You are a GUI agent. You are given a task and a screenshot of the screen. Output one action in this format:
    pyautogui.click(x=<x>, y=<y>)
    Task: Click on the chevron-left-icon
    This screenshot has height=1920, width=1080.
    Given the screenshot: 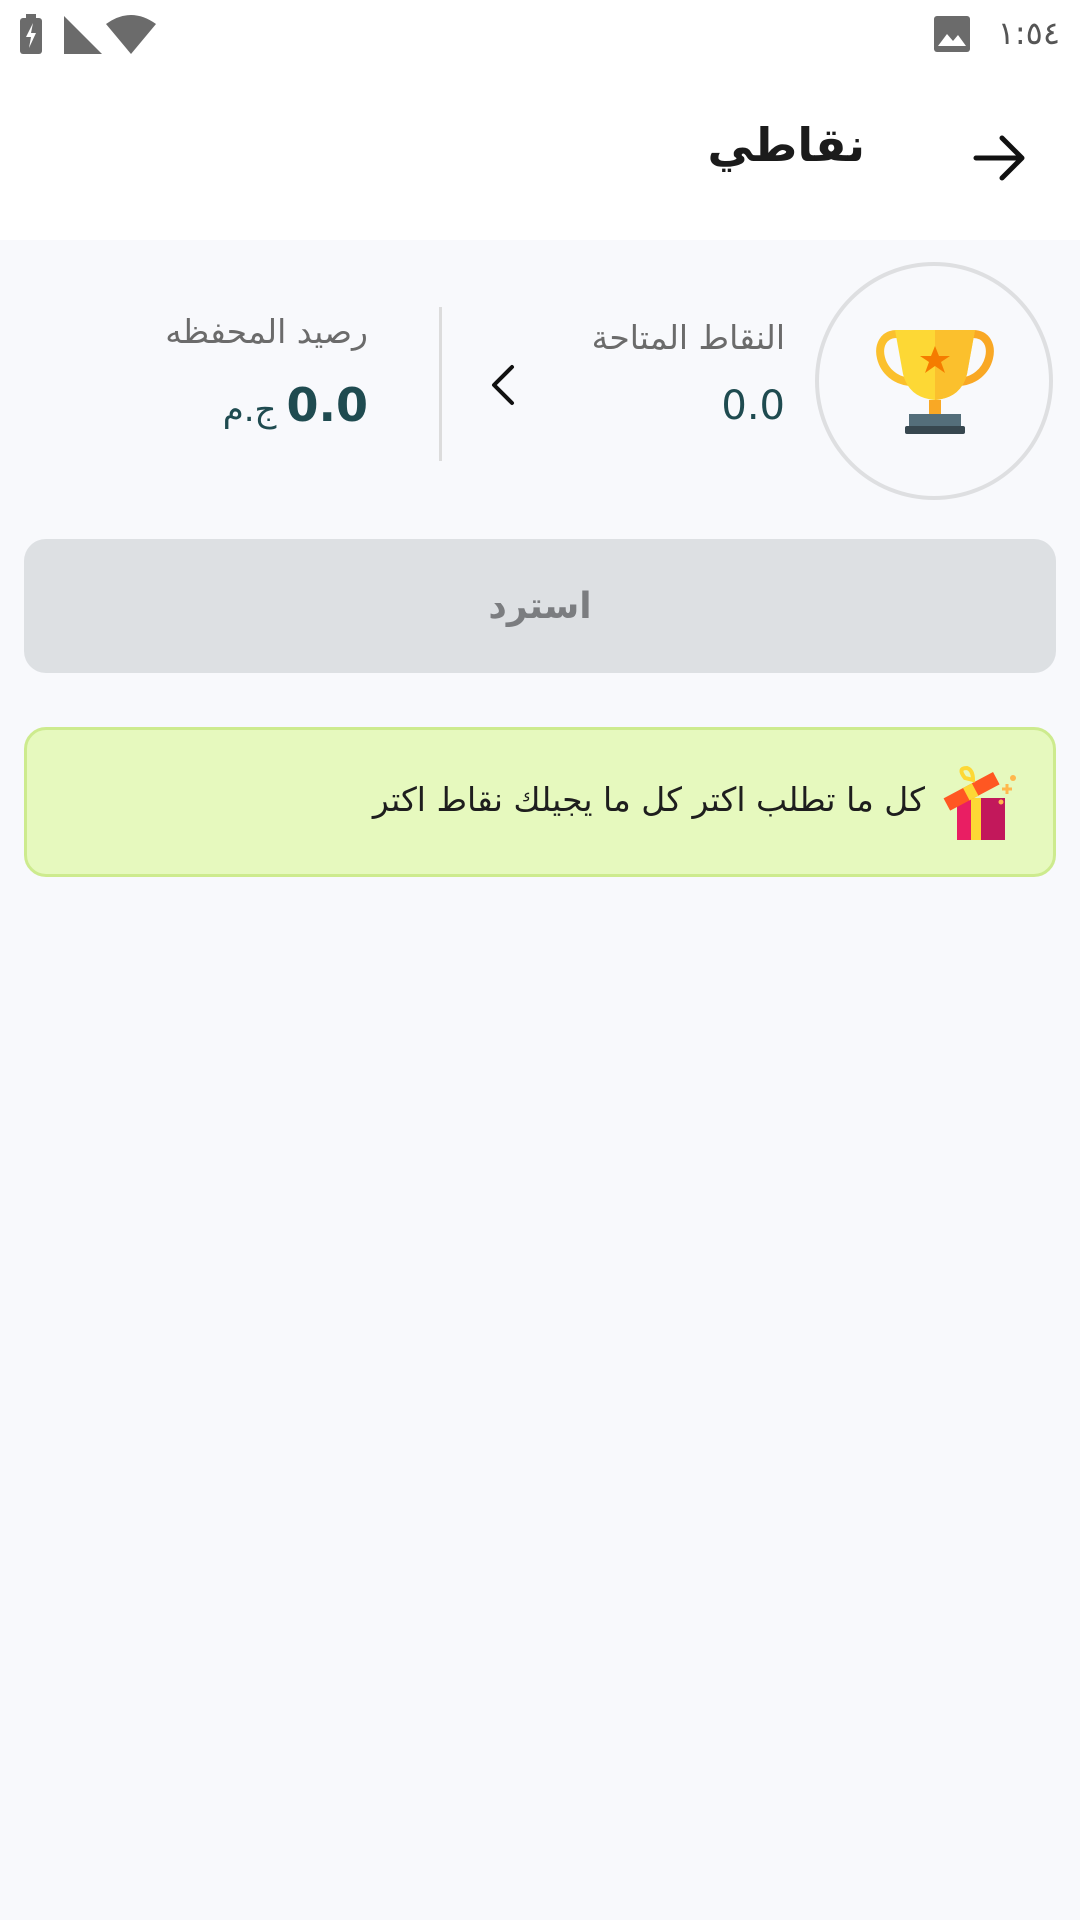 What is the action you would take?
    pyautogui.click(x=503, y=385)
    